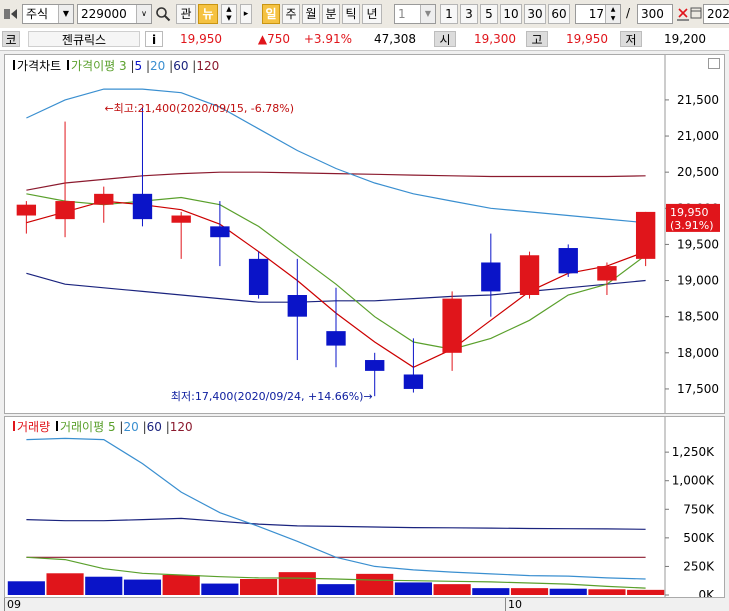 The image size is (729, 611). Describe the element at coordinates (559, 14) in the screenshot. I see `unit-60-button: 60` at that location.